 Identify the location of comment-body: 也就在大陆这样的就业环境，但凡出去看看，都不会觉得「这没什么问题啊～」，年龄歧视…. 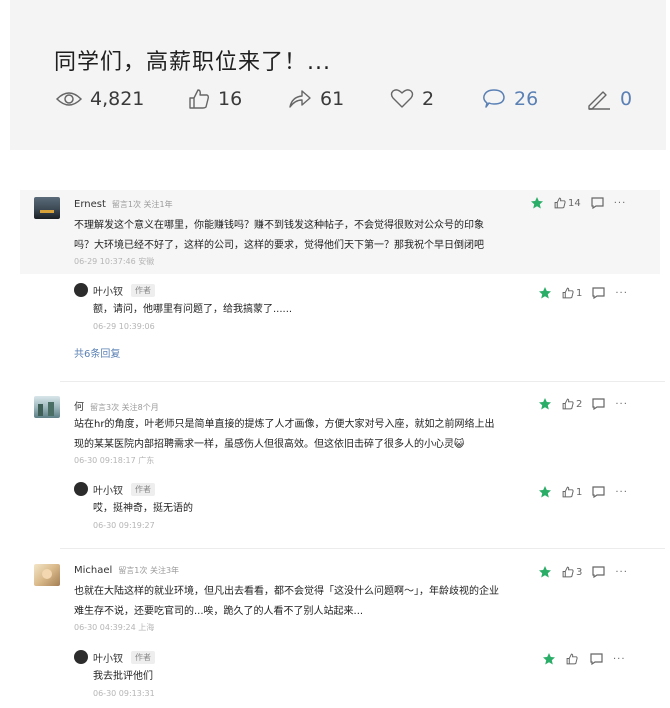
(286, 602).